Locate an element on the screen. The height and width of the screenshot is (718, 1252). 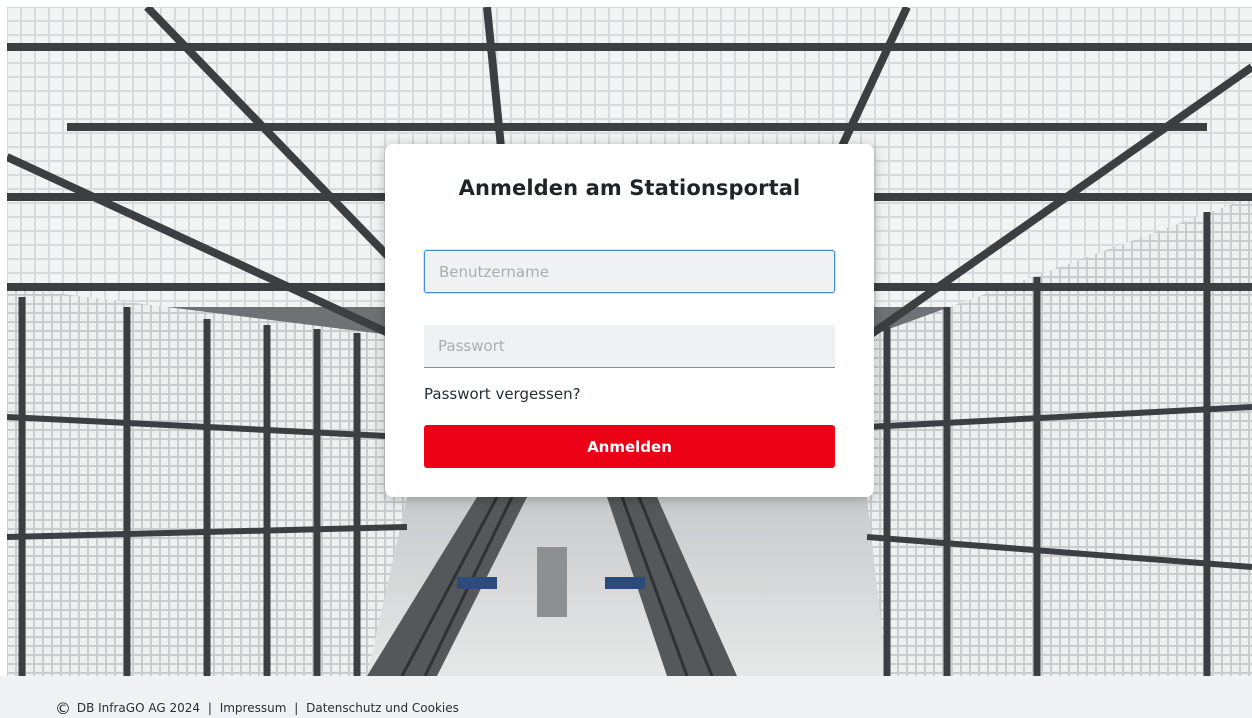
impressum-link: Impressum is located at coordinates (253, 708).